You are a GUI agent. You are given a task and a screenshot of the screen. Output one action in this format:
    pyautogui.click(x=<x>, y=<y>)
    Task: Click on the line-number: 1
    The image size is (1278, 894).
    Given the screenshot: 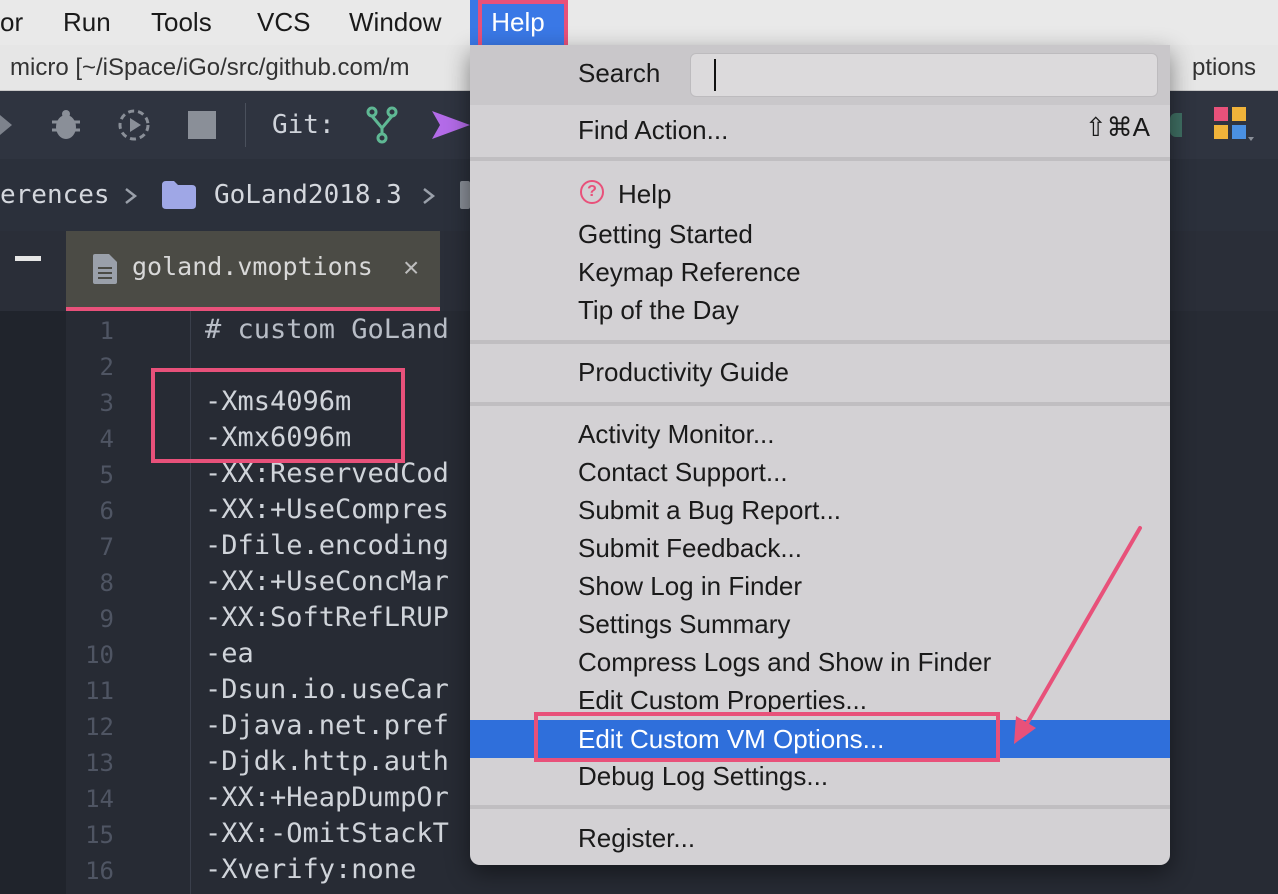 What is the action you would take?
    pyautogui.click(x=106, y=331)
    